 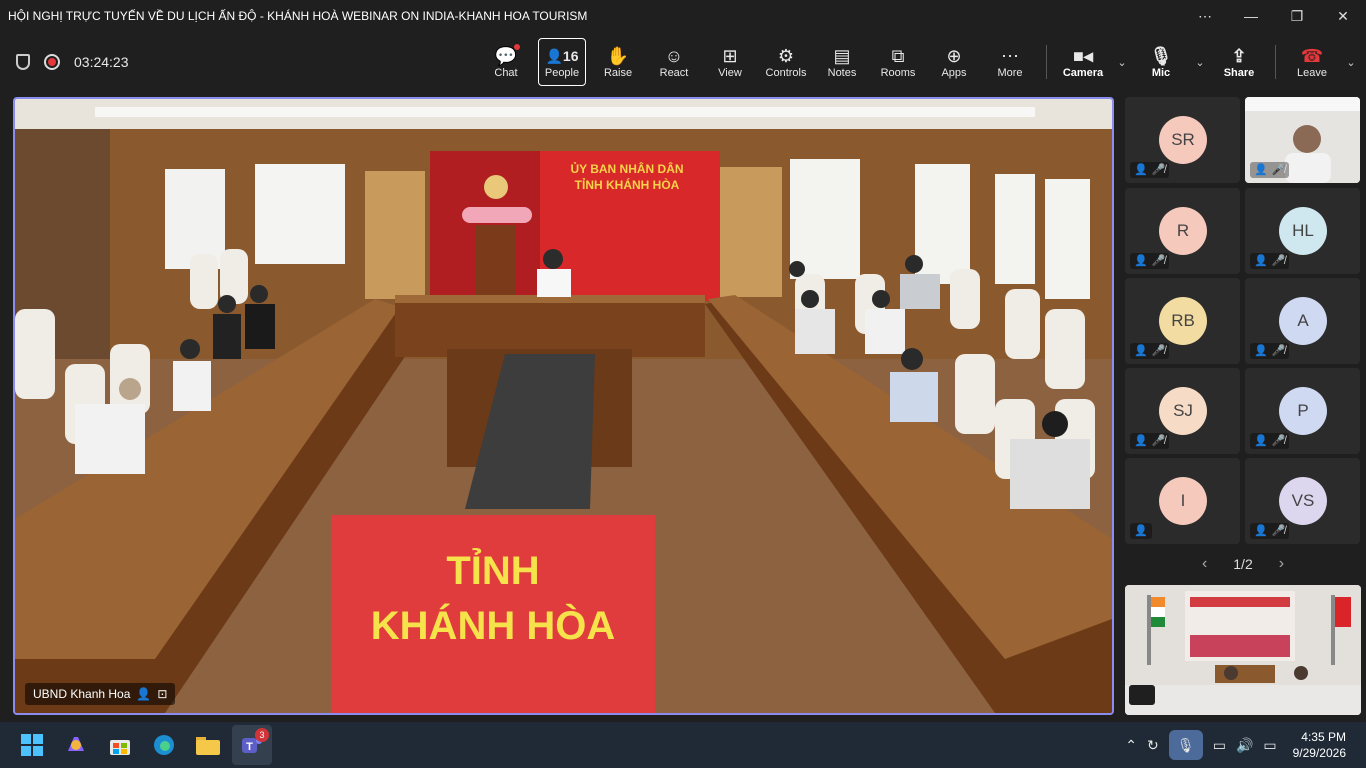 I want to click on share-label: Share, so click(x=1239, y=73).